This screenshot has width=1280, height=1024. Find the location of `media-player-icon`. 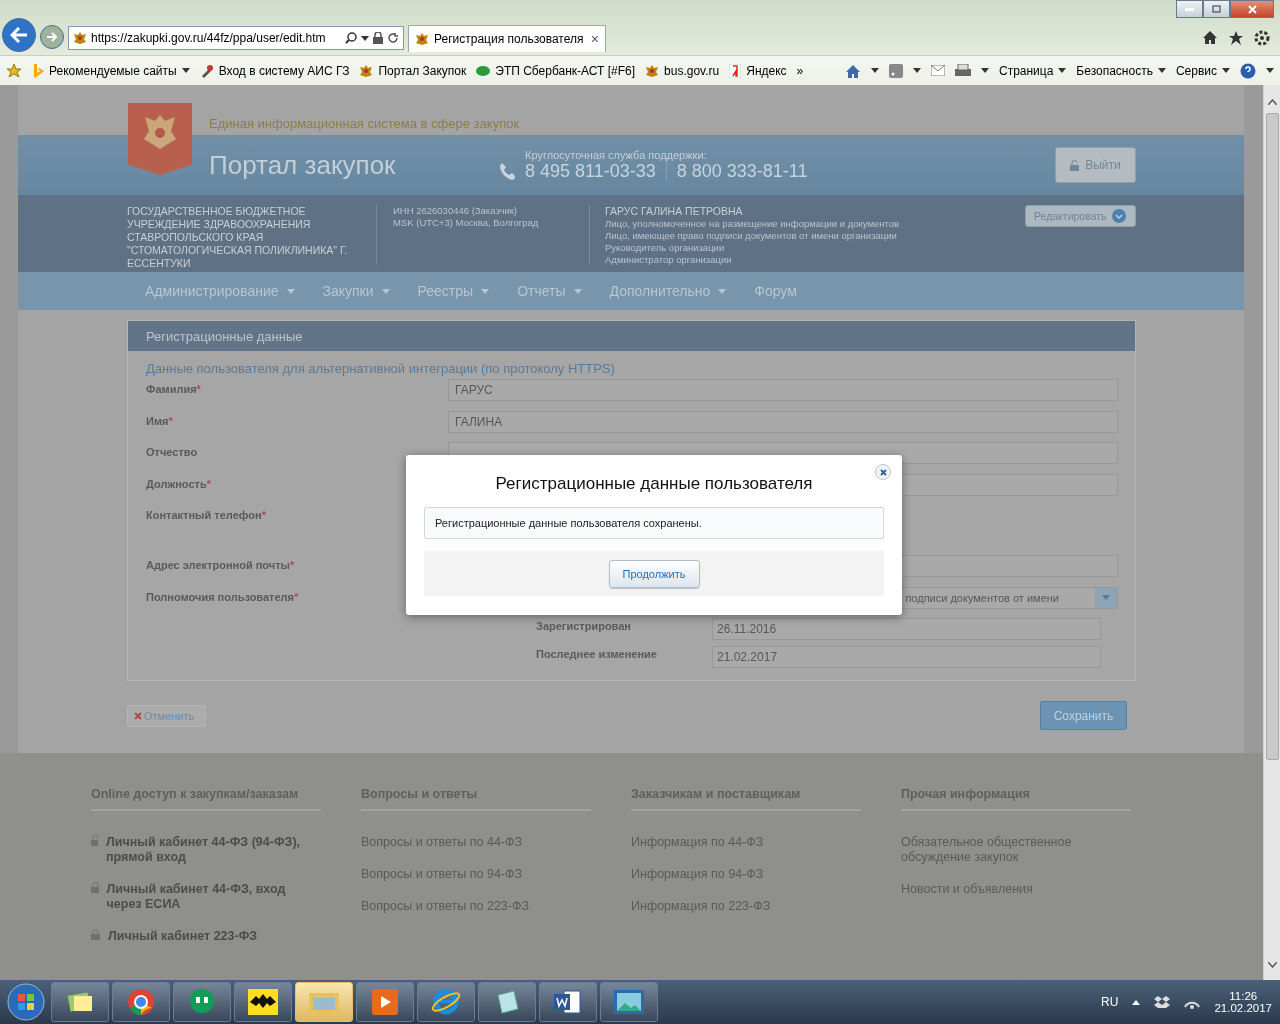

media-player-icon is located at coordinates (385, 1002).